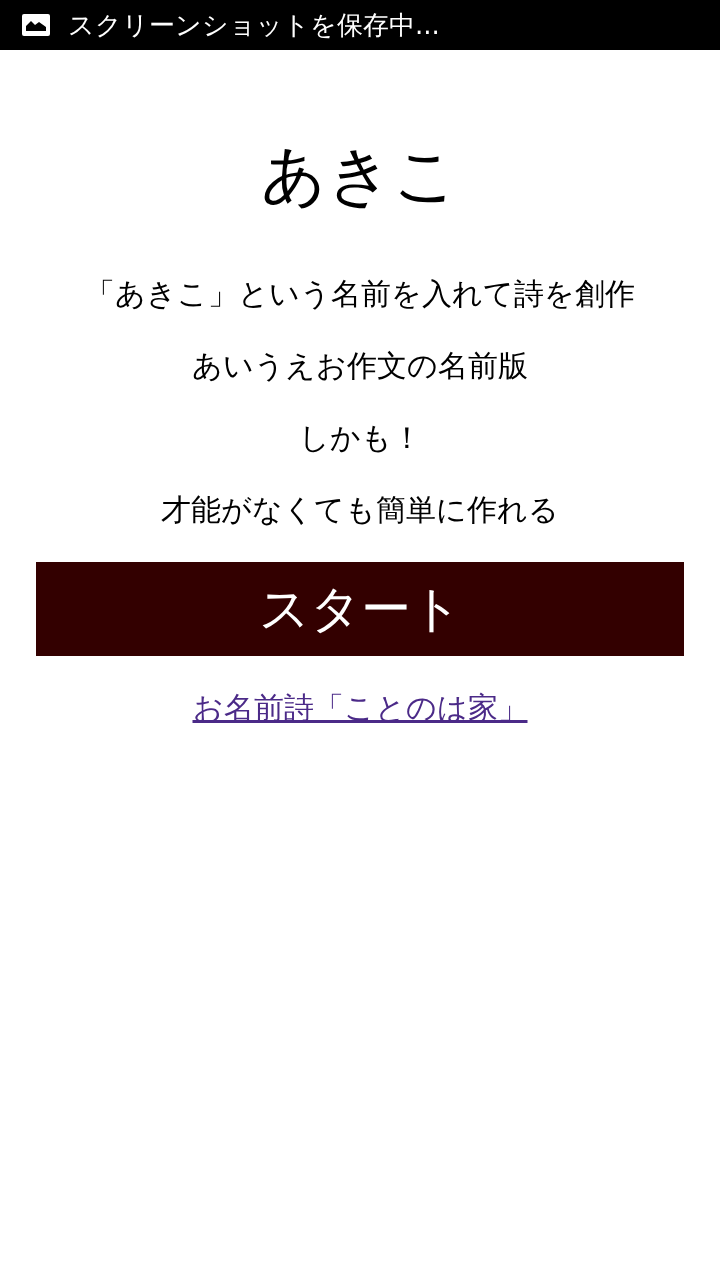 The image size is (720, 1280). What do you see at coordinates (360, 366) in the screenshot?
I see `description-text: あいうえお作文の名前版` at bounding box center [360, 366].